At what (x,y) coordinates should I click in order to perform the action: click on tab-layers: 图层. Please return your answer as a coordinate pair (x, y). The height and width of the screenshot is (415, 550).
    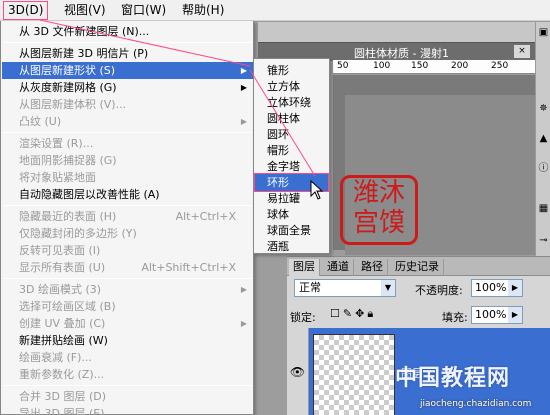
    Looking at the image, I should click on (304, 267).